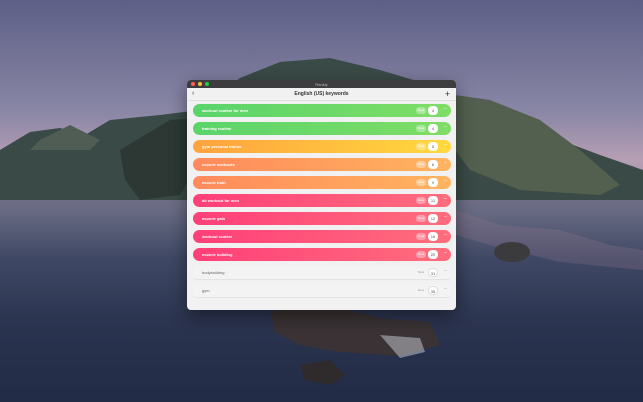  What do you see at coordinates (322, 110) in the screenshot?
I see `keyword-row: workout routine for men New 4 ···` at bounding box center [322, 110].